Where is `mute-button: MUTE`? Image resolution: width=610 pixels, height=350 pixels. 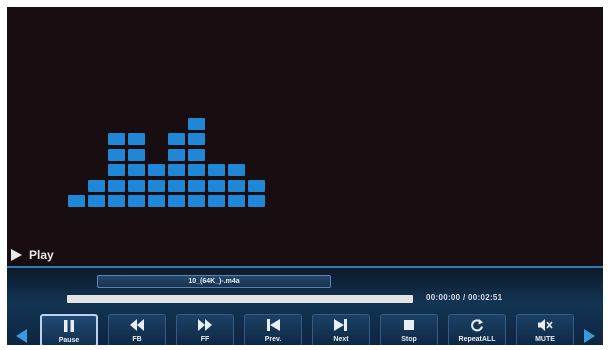 mute-button: MUTE is located at coordinates (545, 329).